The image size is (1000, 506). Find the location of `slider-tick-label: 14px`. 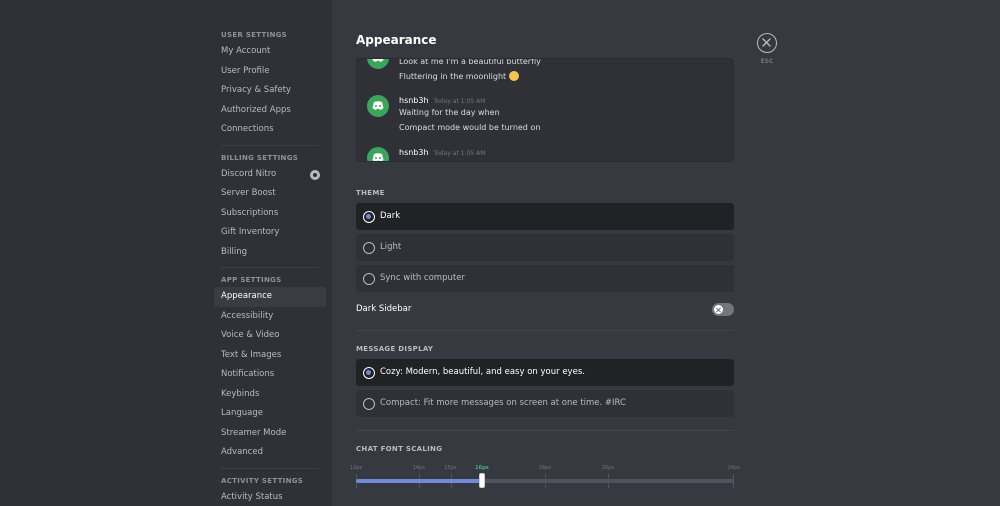

slider-tick-label: 14px is located at coordinates (419, 468).